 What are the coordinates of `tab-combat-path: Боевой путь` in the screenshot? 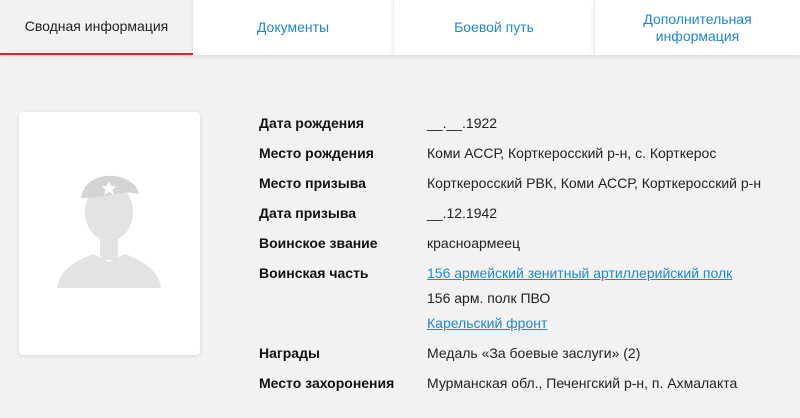 It's located at (493, 27).